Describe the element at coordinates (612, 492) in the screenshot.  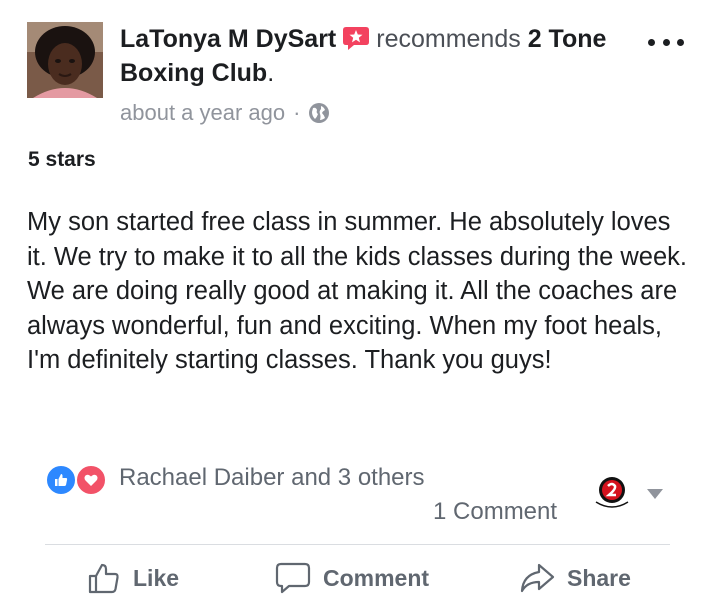
I see `page-logo-icon` at that location.